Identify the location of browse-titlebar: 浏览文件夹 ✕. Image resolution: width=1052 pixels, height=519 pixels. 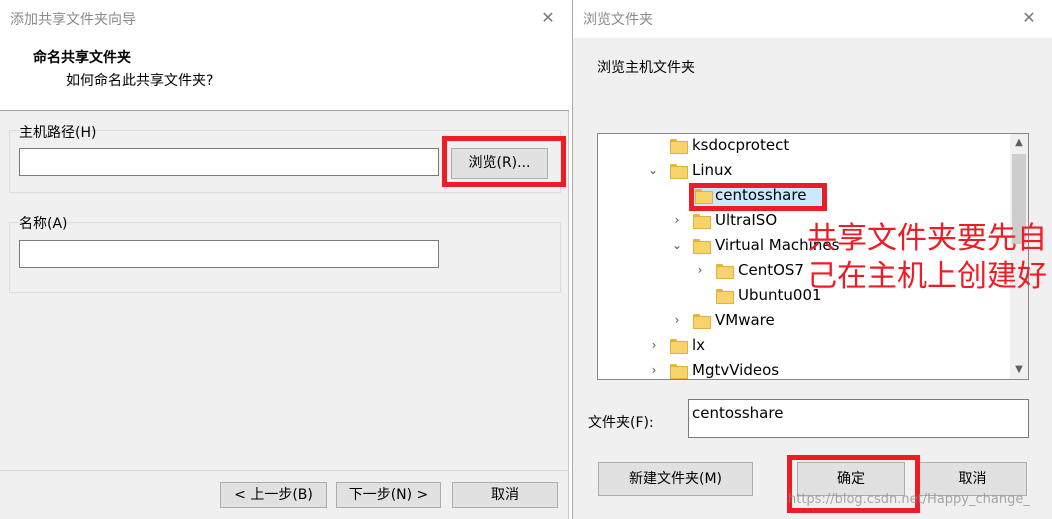
(812, 19).